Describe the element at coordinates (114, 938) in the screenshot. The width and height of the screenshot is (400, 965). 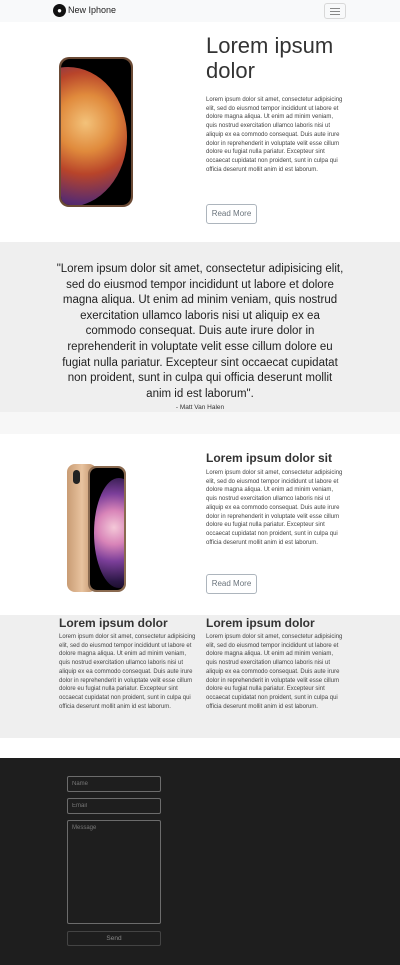
I see `send-button: Send` at that location.